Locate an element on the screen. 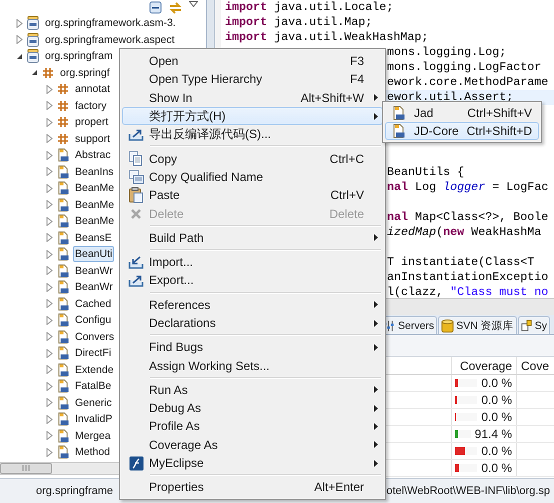  menu-item: Copy Qualified Name is located at coordinates (252, 177).